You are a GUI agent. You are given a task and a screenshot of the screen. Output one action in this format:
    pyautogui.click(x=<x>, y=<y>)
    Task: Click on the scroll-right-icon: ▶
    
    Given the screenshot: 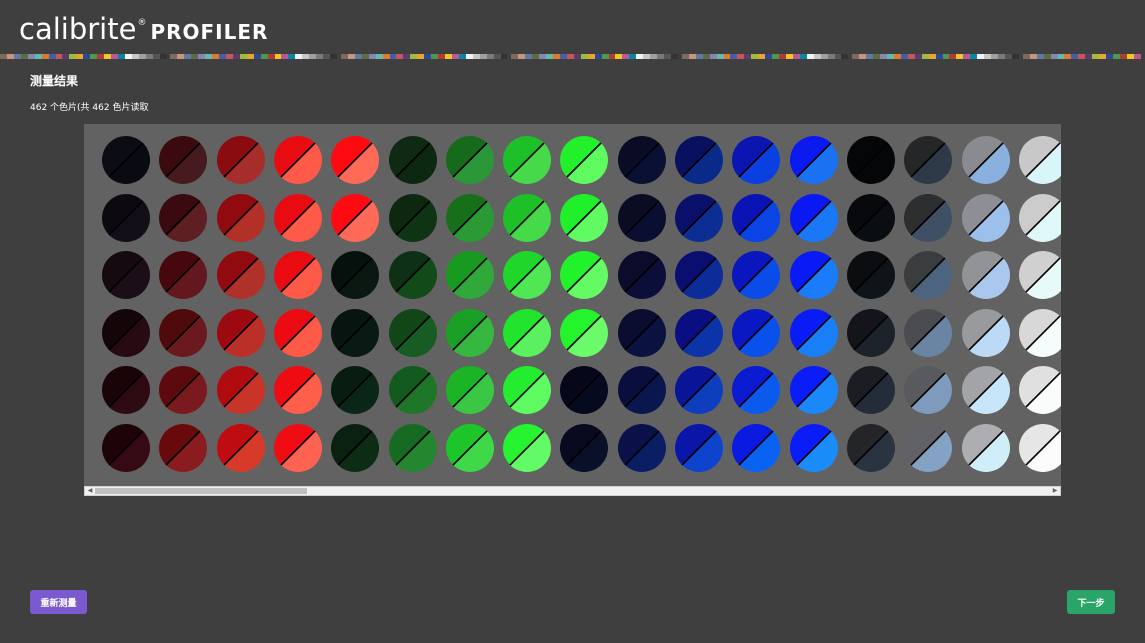 What is the action you would take?
    pyautogui.click(x=1055, y=491)
    